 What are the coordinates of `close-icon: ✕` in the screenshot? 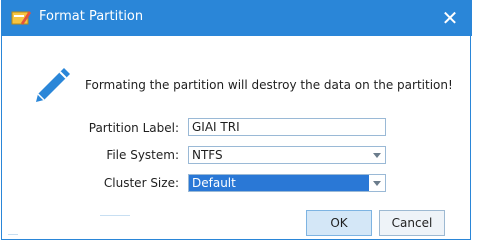 It's located at (450, 18).